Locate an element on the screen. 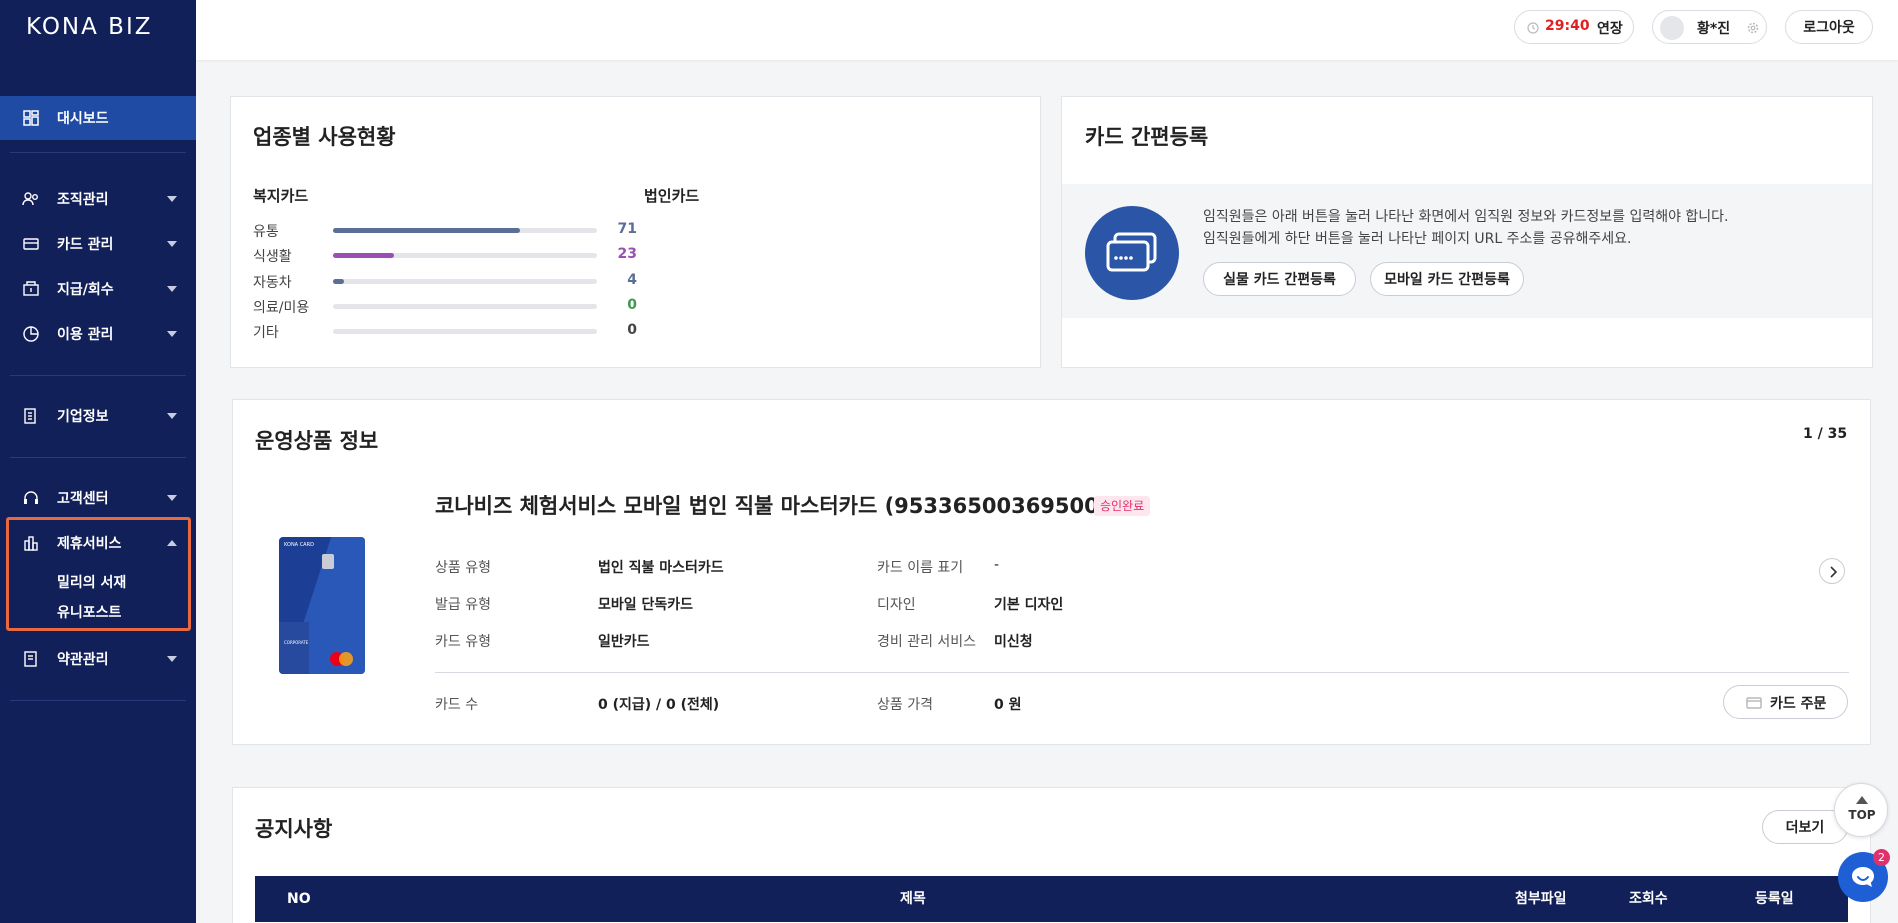  sidebar-item-dashboard: 대시보드 is located at coordinates (98, 118).